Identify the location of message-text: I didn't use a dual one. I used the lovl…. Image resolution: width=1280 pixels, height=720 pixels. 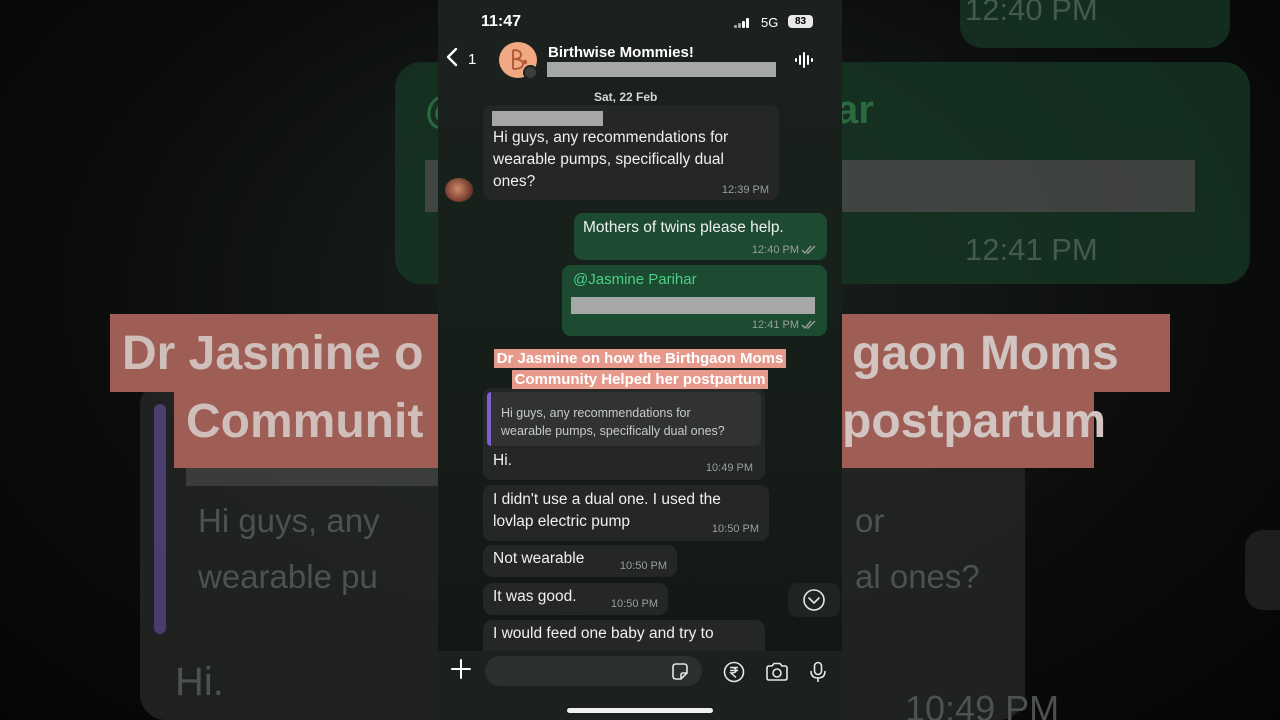
(607, 510).